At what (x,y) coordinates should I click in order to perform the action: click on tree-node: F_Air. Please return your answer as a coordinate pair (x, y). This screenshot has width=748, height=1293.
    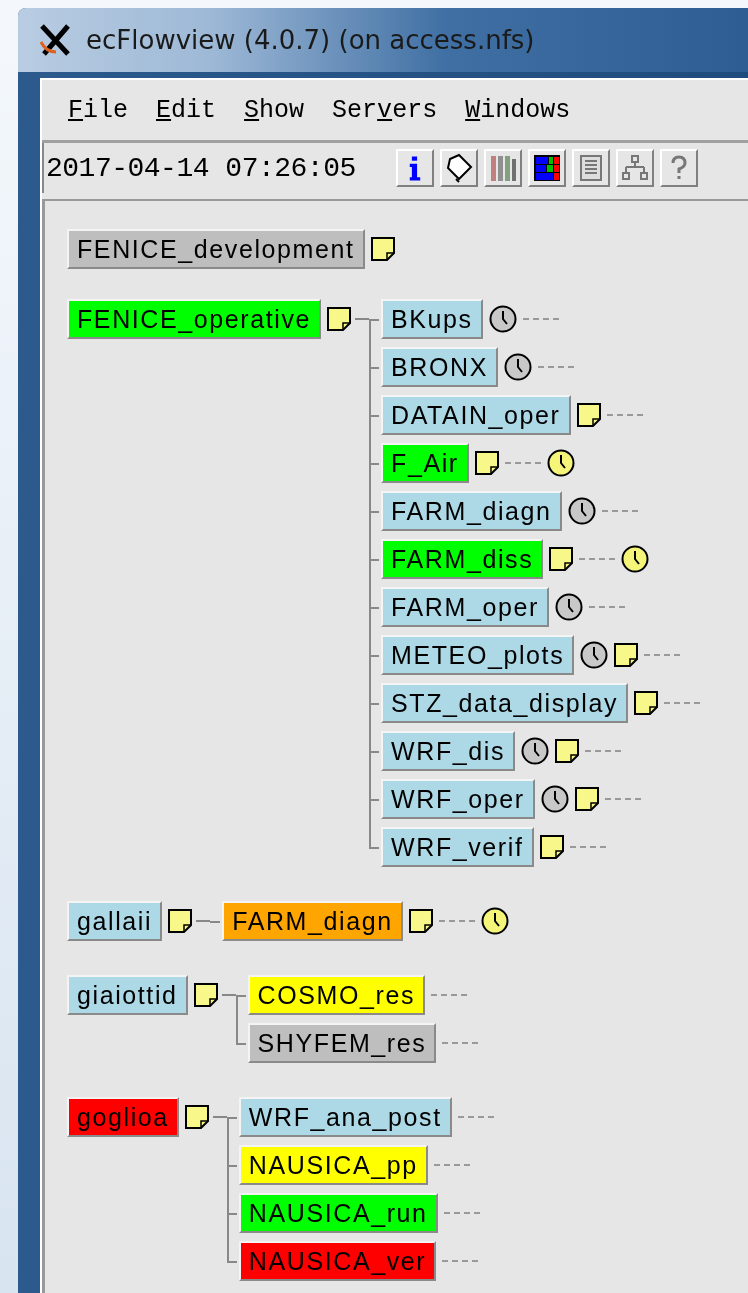
    Looking at the image, I should click on (425, 463).